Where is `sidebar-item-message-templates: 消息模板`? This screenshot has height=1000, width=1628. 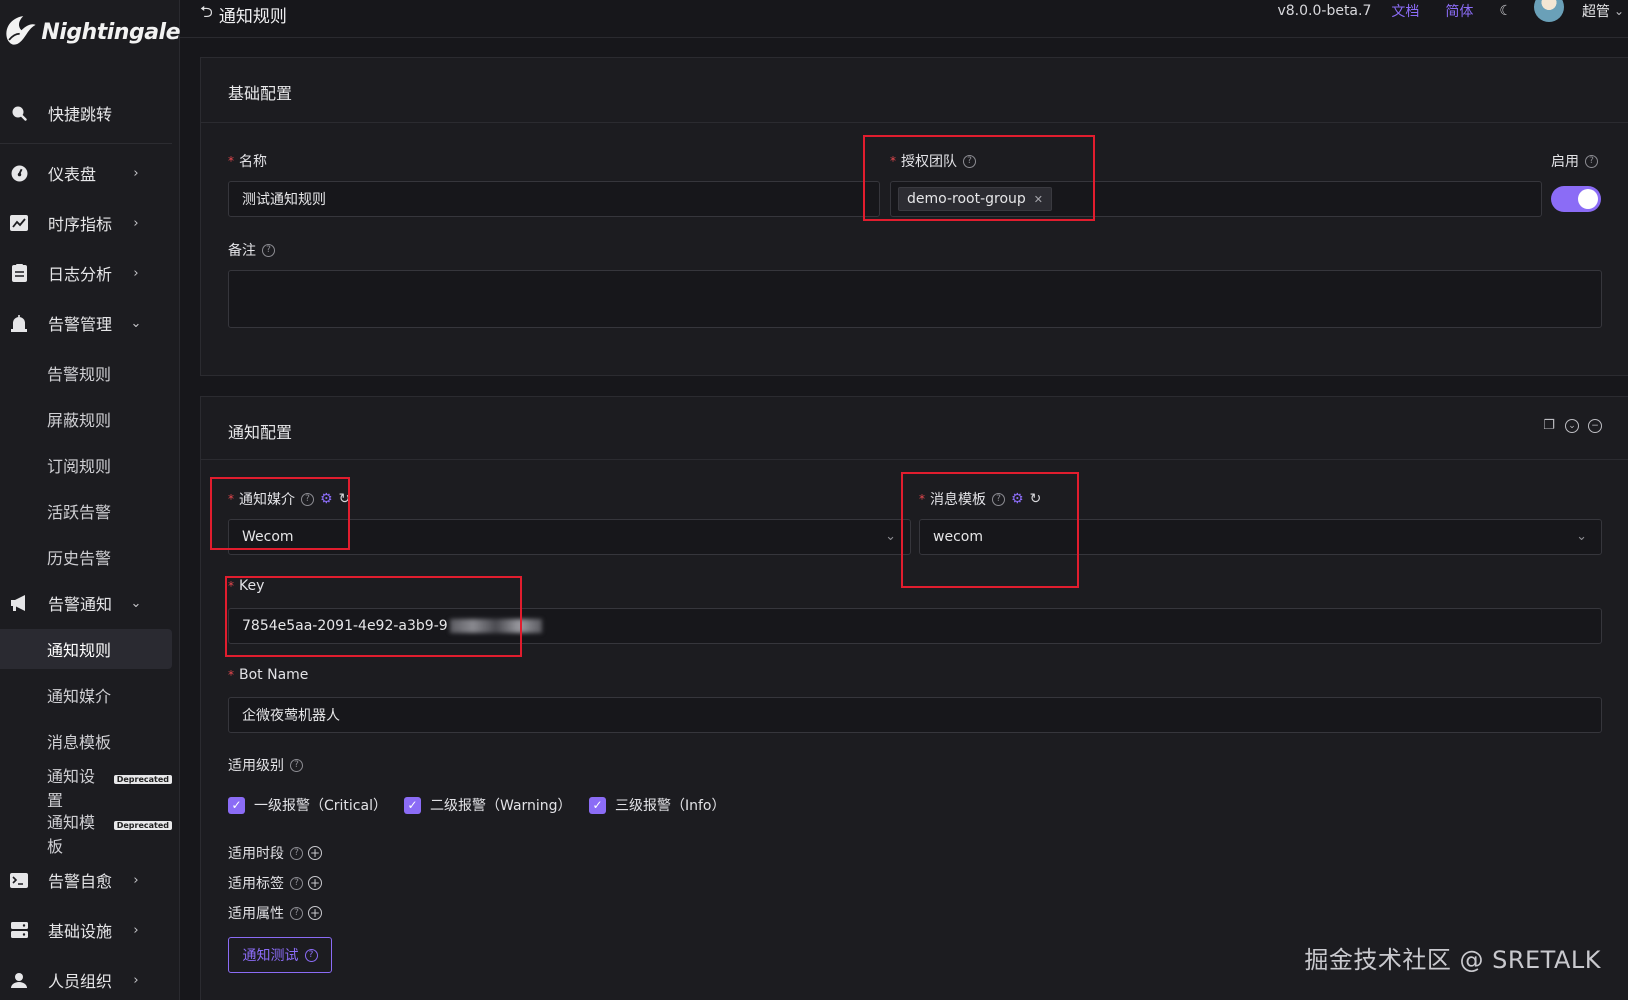 sidebar-item-message-templates: 消息模板 is located at coordinates (86, 741).